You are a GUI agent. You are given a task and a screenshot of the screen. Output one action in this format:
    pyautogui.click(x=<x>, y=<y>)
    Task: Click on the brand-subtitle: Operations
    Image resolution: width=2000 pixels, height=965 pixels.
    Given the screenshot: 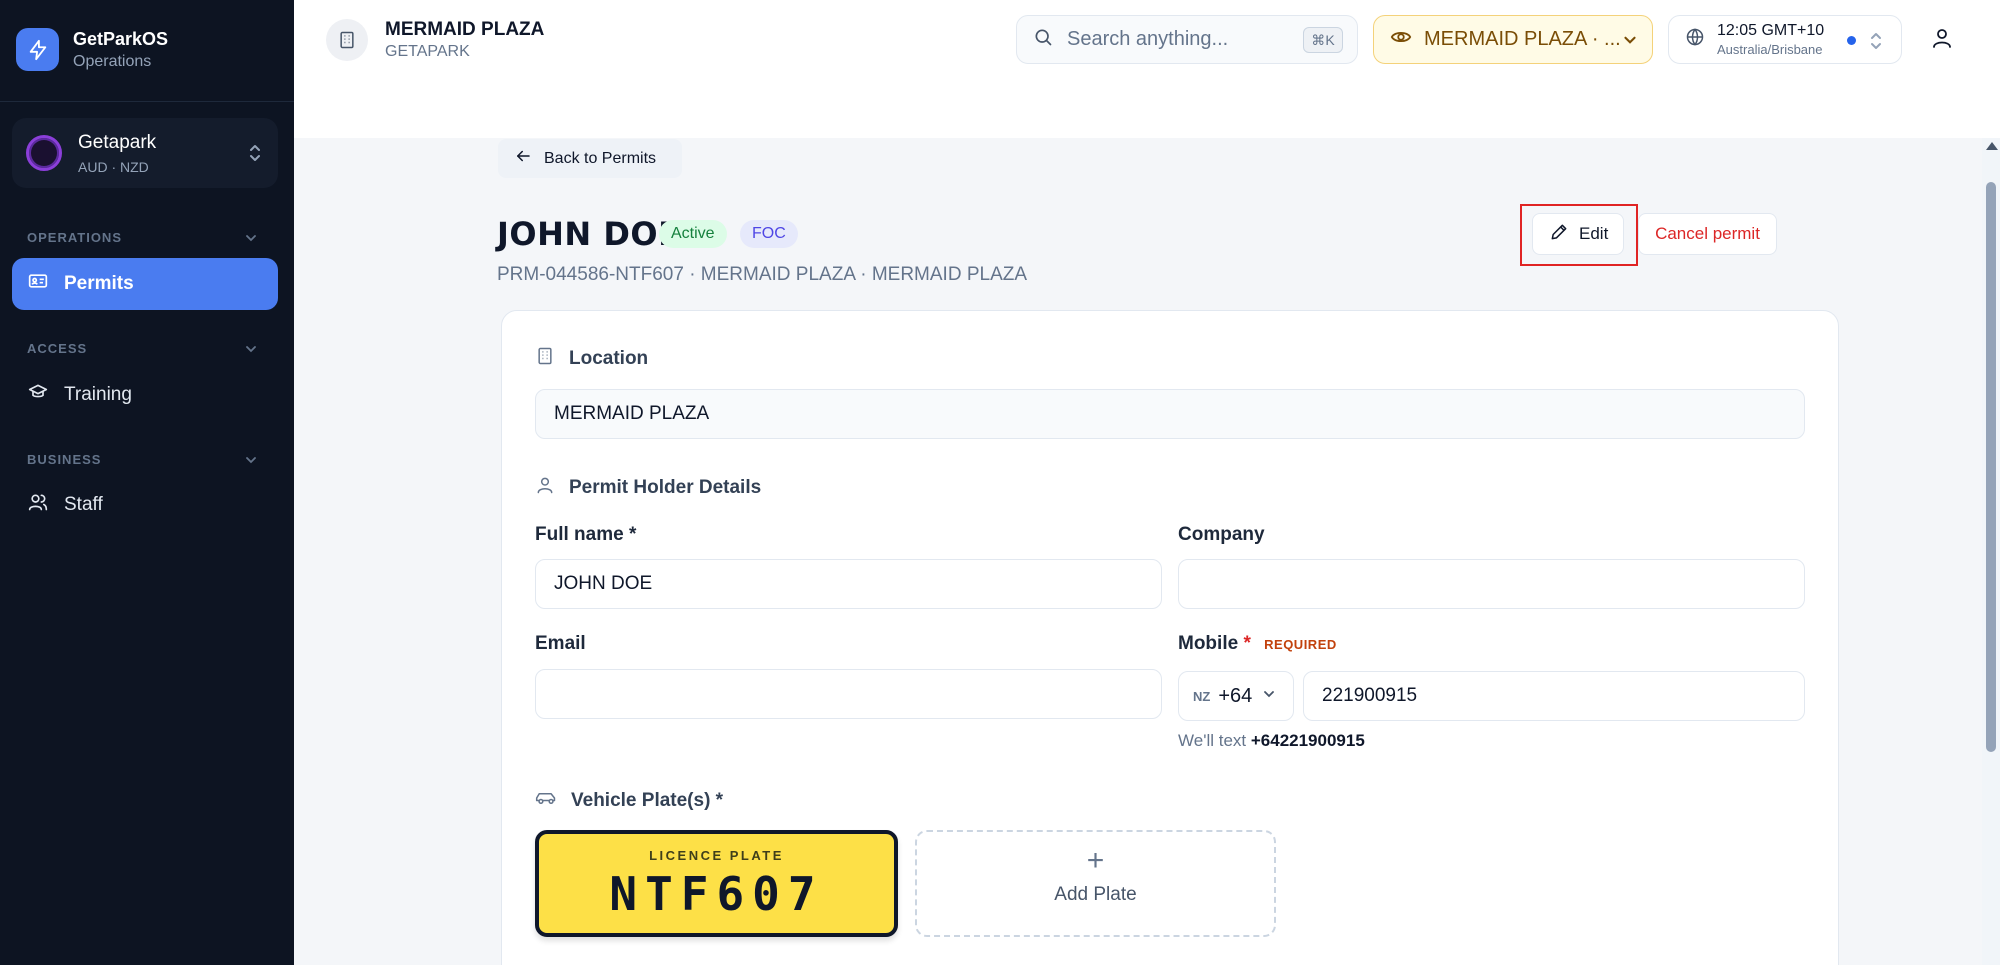 What is the action you would take?
    pyautogui.click(x=112, y=61)
    